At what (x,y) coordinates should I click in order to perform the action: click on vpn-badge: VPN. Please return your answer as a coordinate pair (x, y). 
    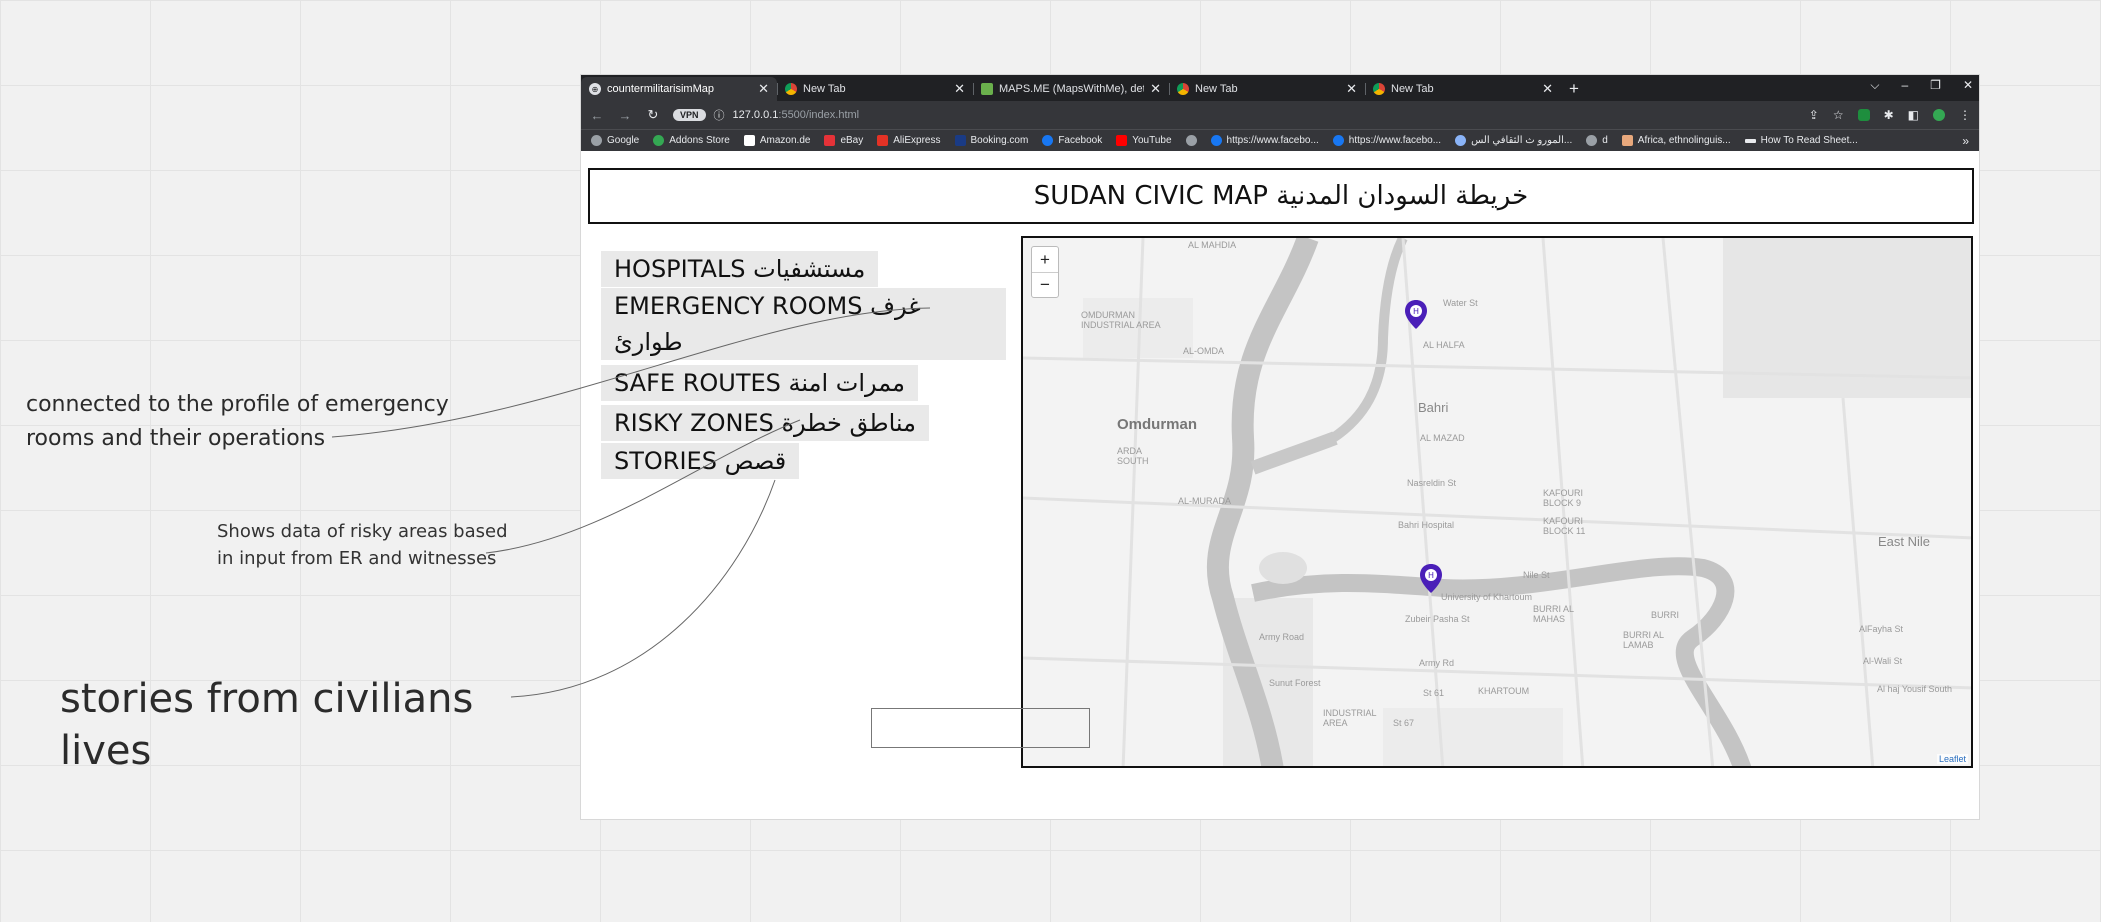
    Looking at the image, I should click on (689, 115).